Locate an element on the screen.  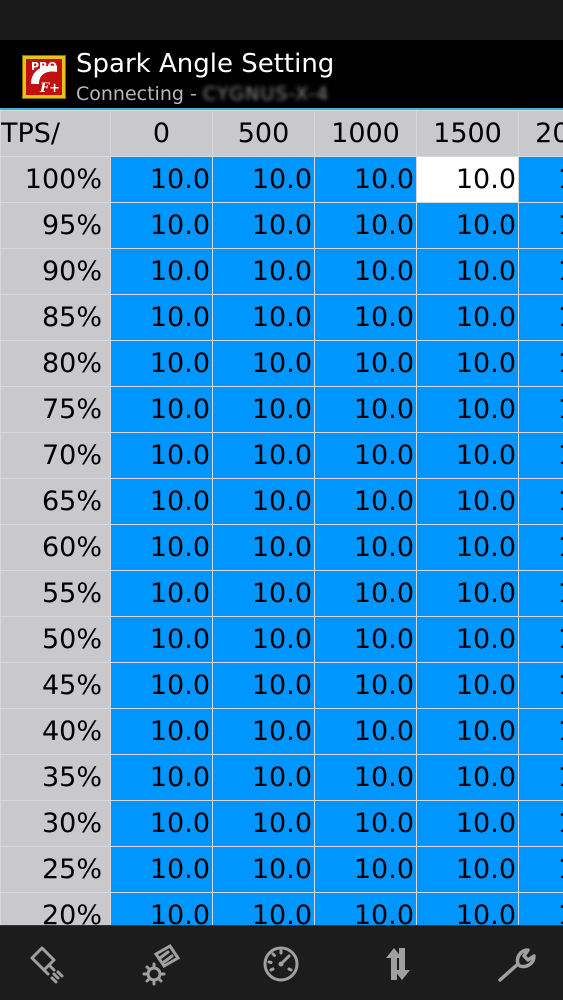
table-row: 95%10.010.010.010.010.0 is located at coordinates (281, 225).